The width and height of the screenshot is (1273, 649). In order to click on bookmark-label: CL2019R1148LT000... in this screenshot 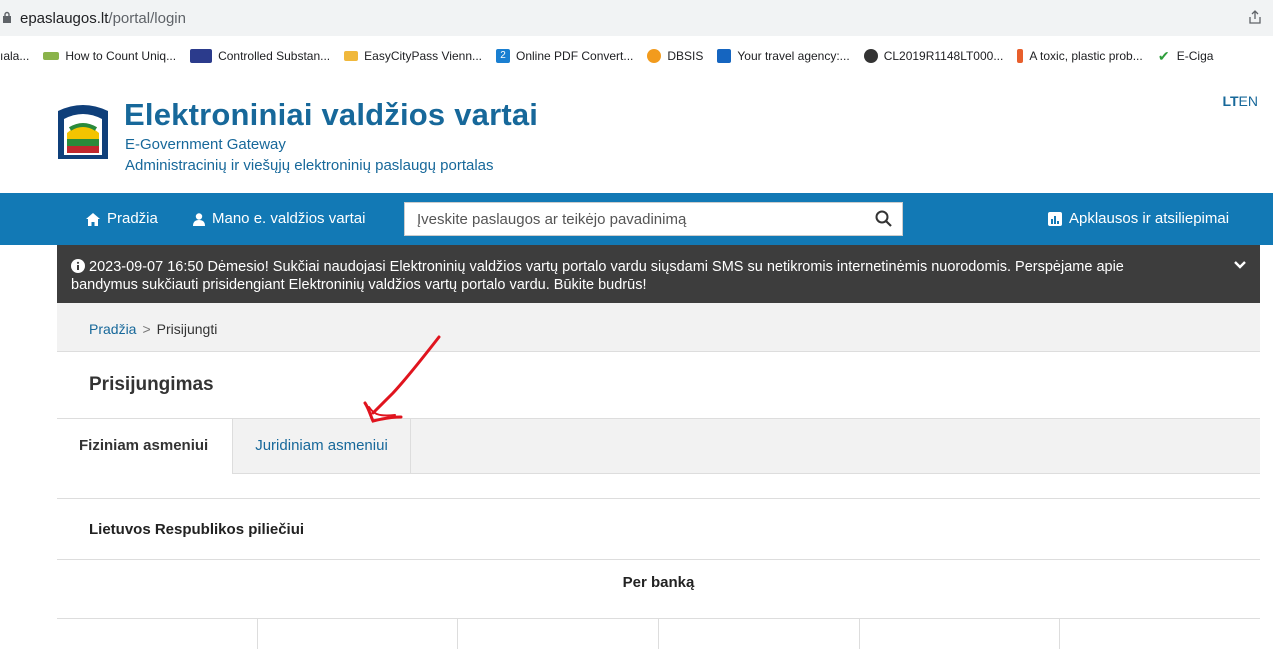, I will do `click(943, 55)`.